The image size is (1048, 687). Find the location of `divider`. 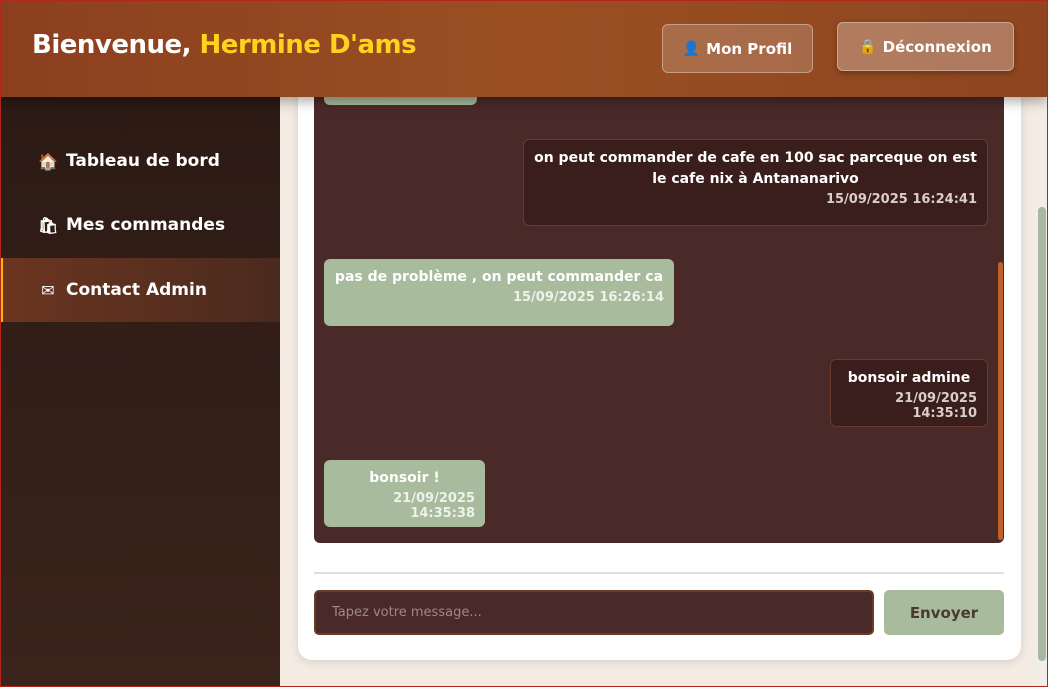

divider is located at coordinates (659, 573).